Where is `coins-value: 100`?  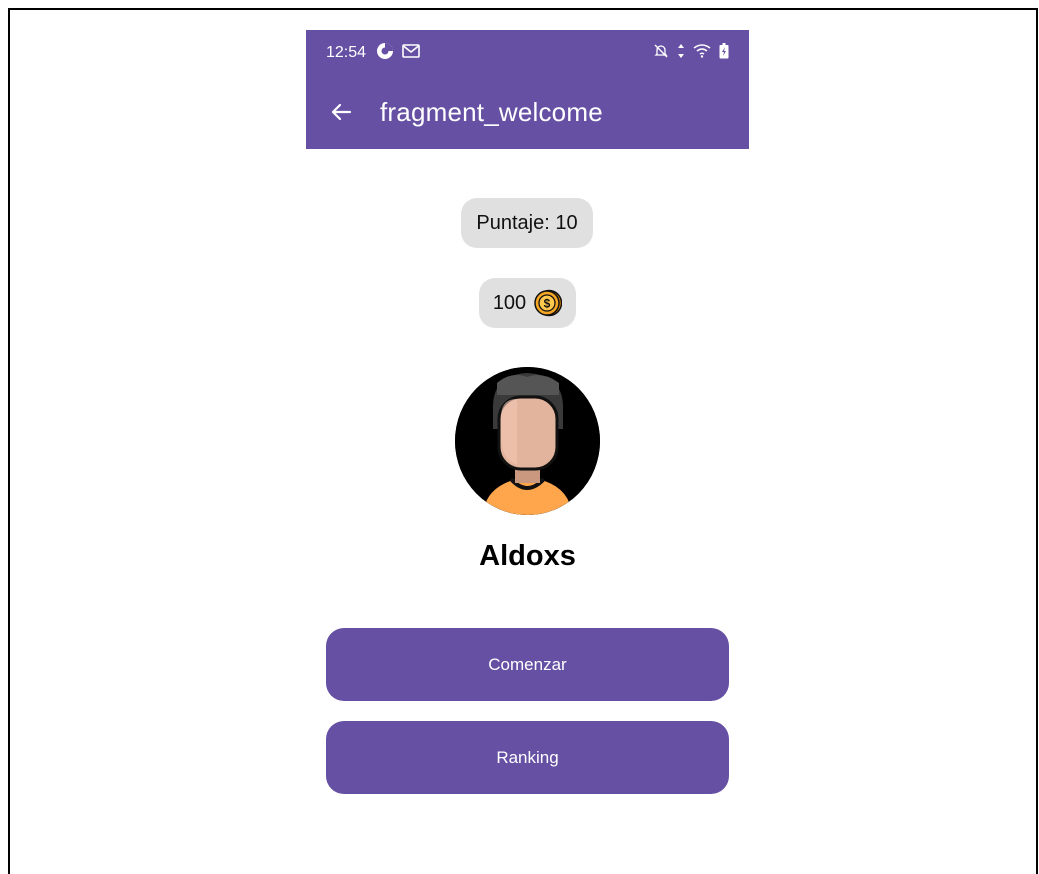 coins-value: 100 is located at coordinates (509, 302).